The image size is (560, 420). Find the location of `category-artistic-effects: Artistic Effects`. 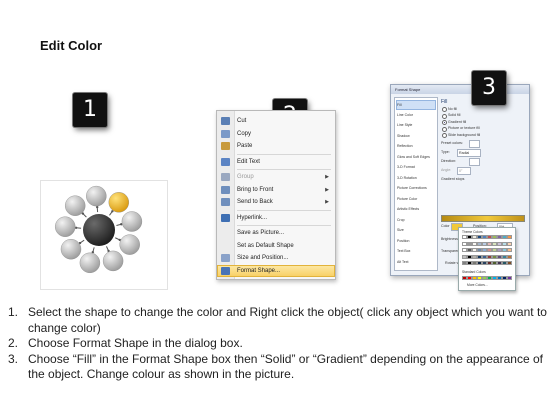

category-artistic-effects: Artistic Effects is located at coordinates (416, 209).